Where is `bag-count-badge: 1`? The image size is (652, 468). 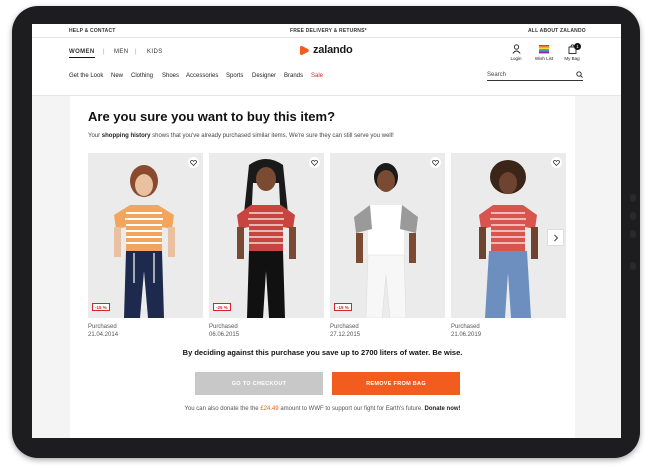
bag-count-badge: 1 is located at coordinates (577, 46).